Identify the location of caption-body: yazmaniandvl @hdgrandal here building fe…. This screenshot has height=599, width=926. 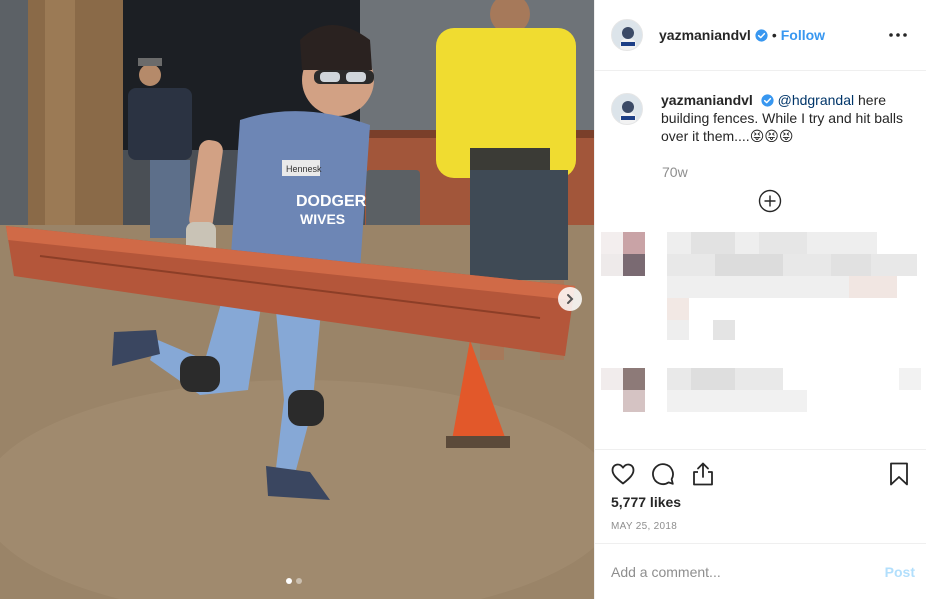
(786, 118).